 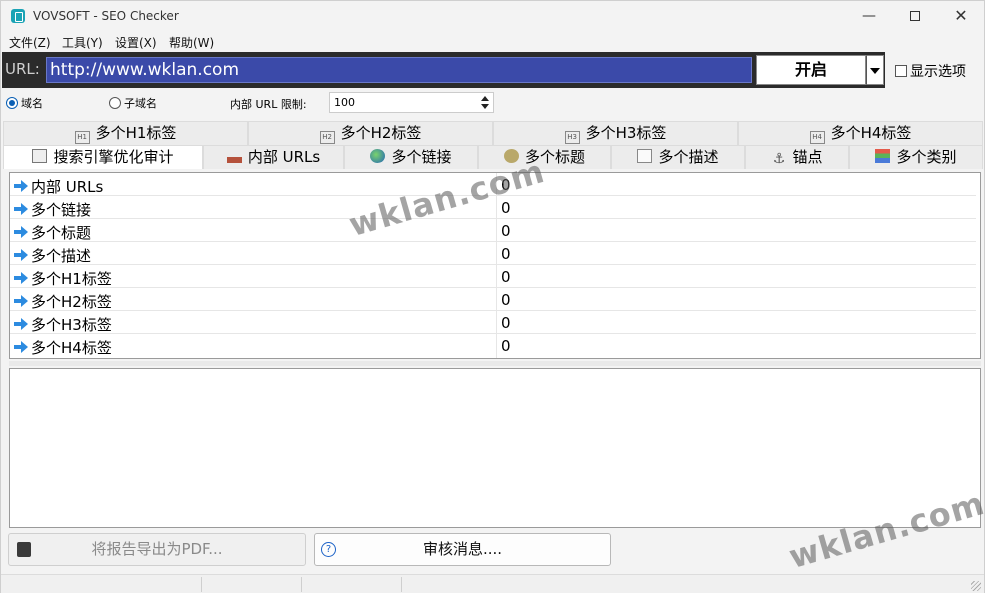 What do you see at coordinates (30, 42) in the screenshot?
I see `menu-file: 文件(Z)` at bounding box center [30, 42].